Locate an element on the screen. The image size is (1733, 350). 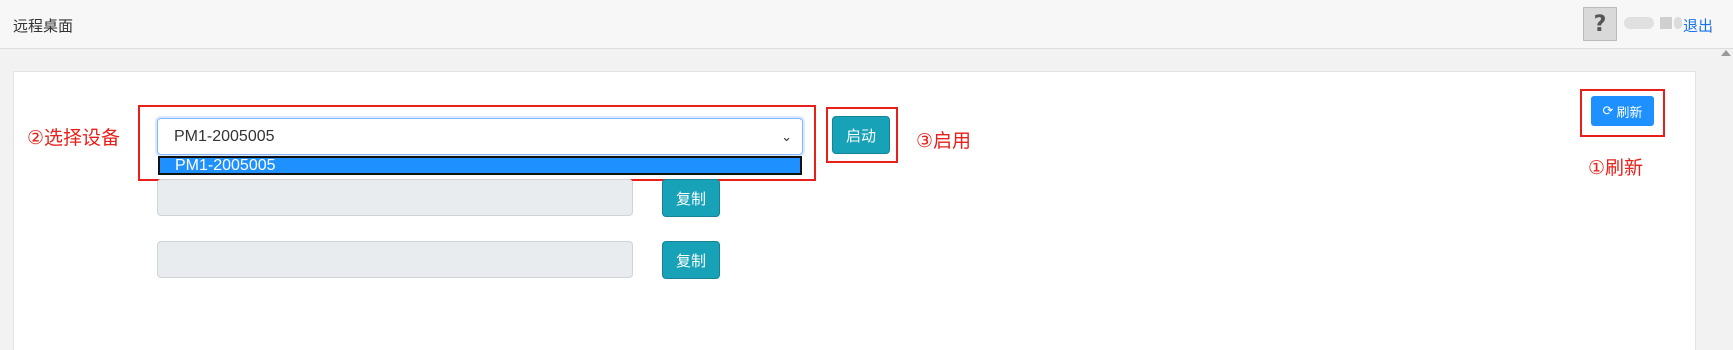
user-silhouette-icon: ? is located at coordinates (1600, 24).